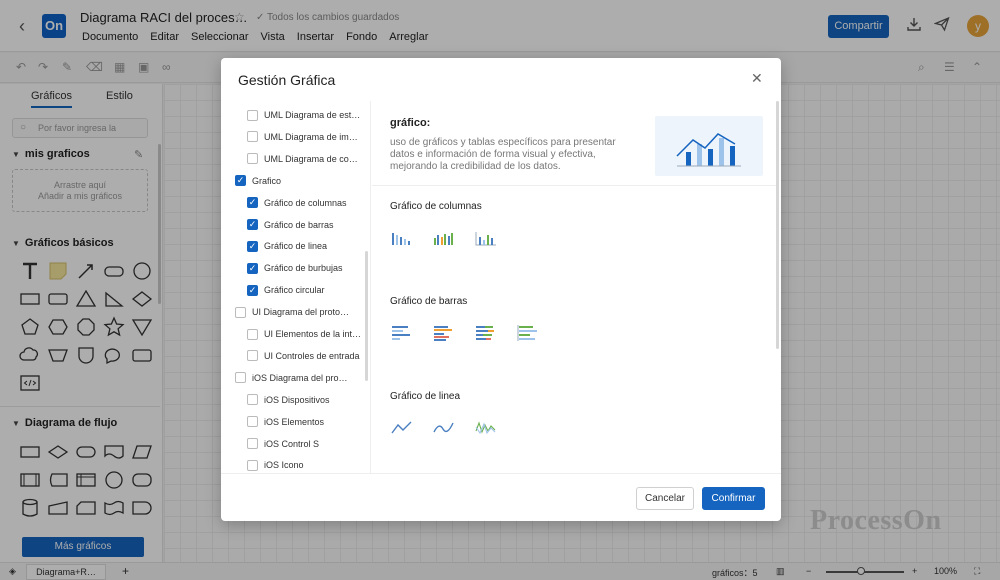 The width and height of the screenshot is (1000, 580). Describe the element at coordinates (305, 202) in the screenshot. I see `tree-item-label: Gráfico de columnas` at that location.